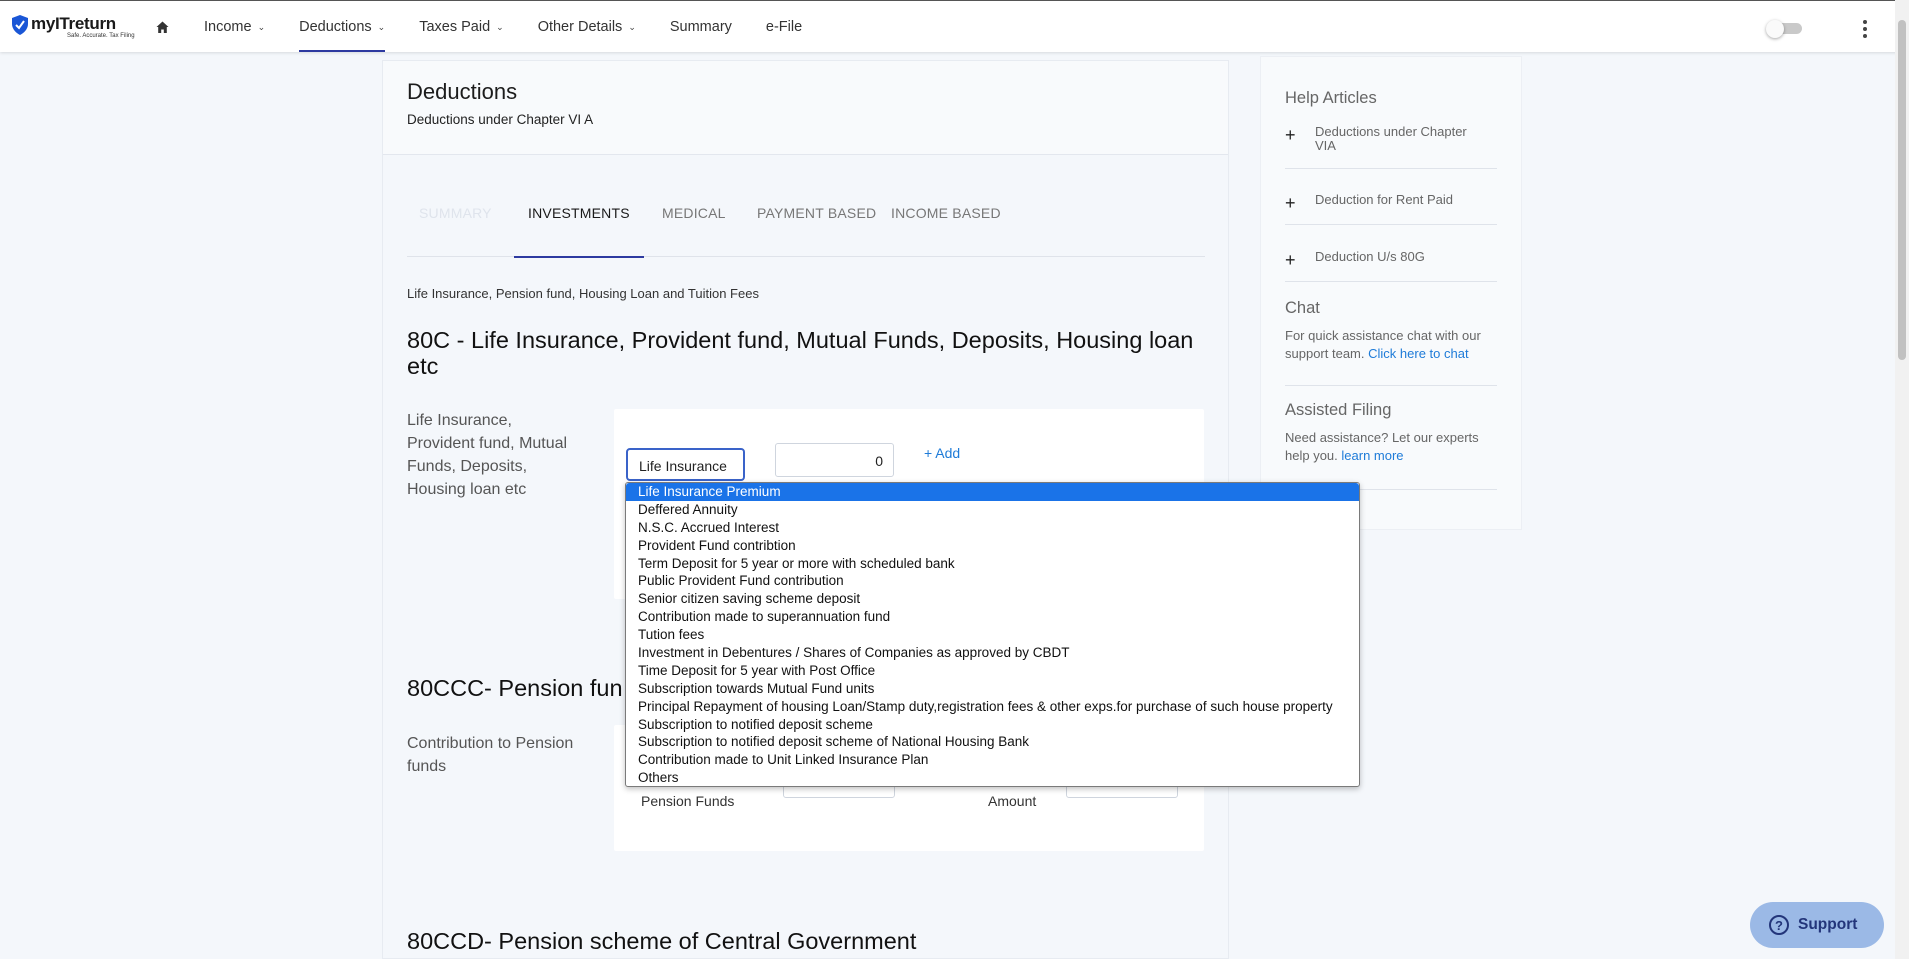  Describe the element at coordinates (455, 226) in the screenshot. I see `tab-summary: SUMMARY` at that location.